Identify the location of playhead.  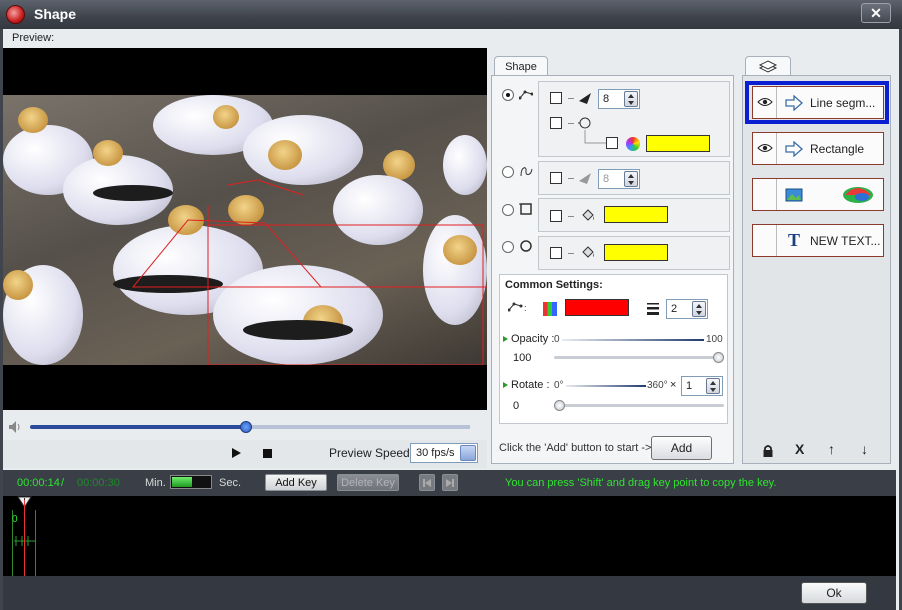
(24, 538).